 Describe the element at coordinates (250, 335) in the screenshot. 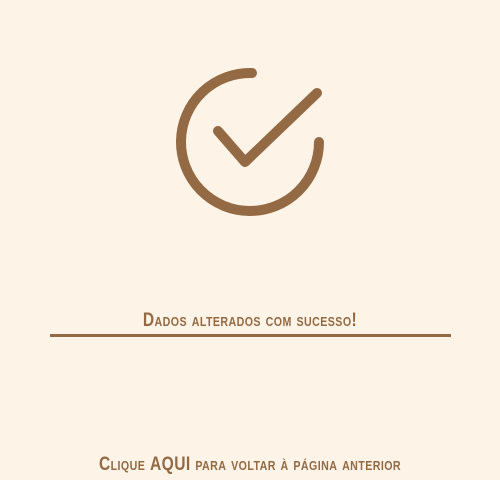

I see `divider` at that location.